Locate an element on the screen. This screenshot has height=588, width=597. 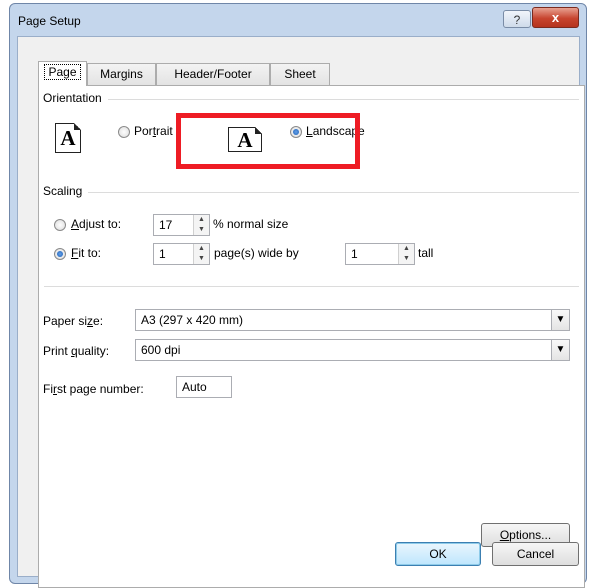
fit-to-tall-spinner: 1 ▲ ▼ is located at coordinates (380, 254).